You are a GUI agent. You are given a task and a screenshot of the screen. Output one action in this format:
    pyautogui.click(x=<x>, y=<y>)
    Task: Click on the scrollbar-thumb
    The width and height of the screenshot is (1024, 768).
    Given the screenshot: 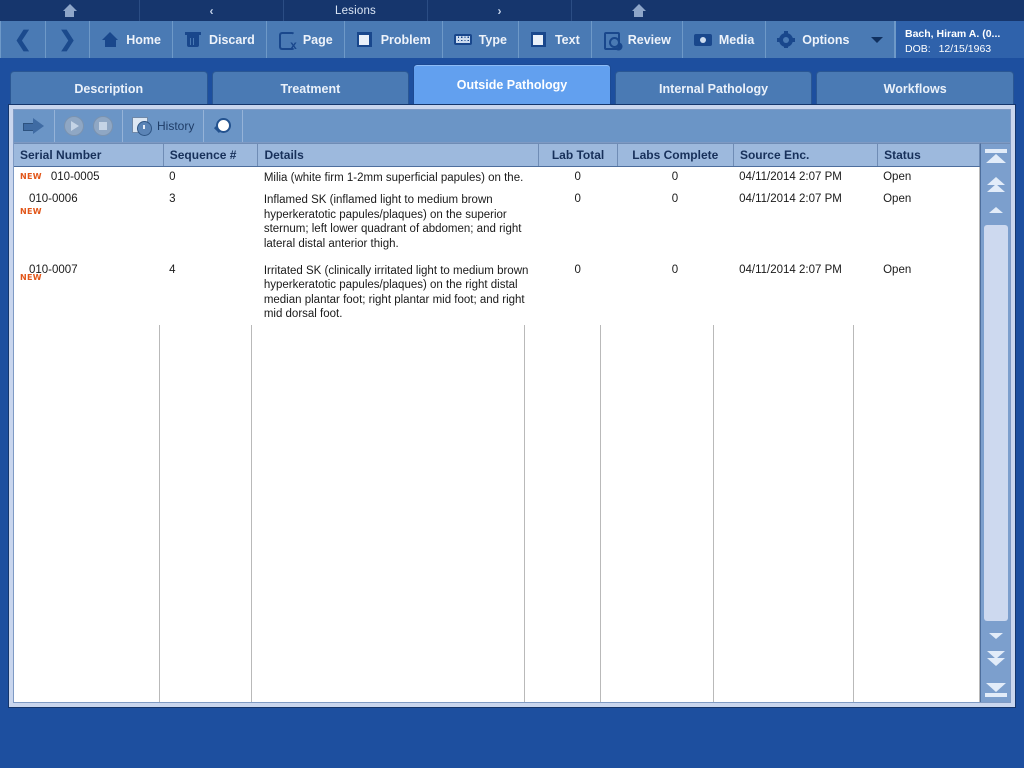 What is the action you would take?
    pyautogui.click(x=995, y=423)
    